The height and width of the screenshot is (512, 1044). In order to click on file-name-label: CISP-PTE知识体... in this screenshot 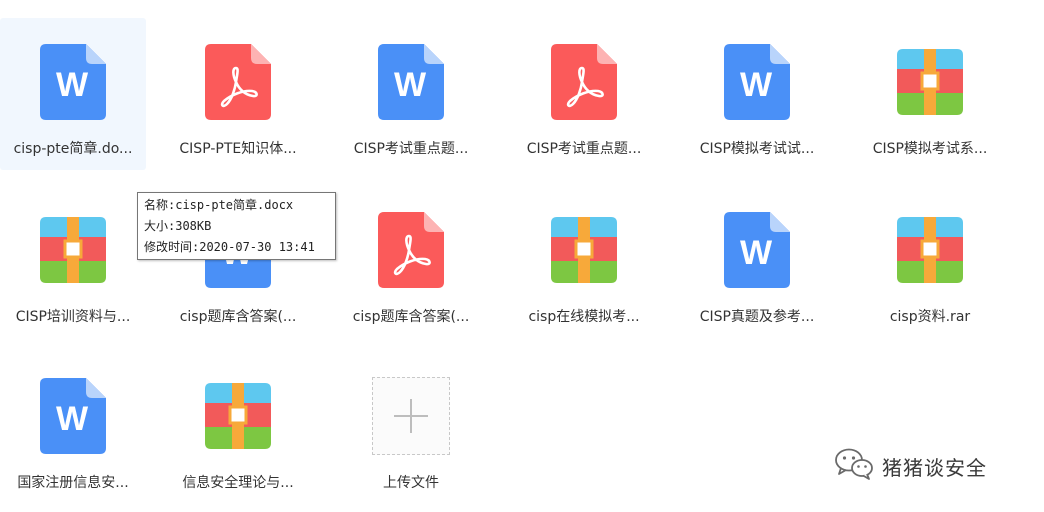, I will do `click(238, 149)`.